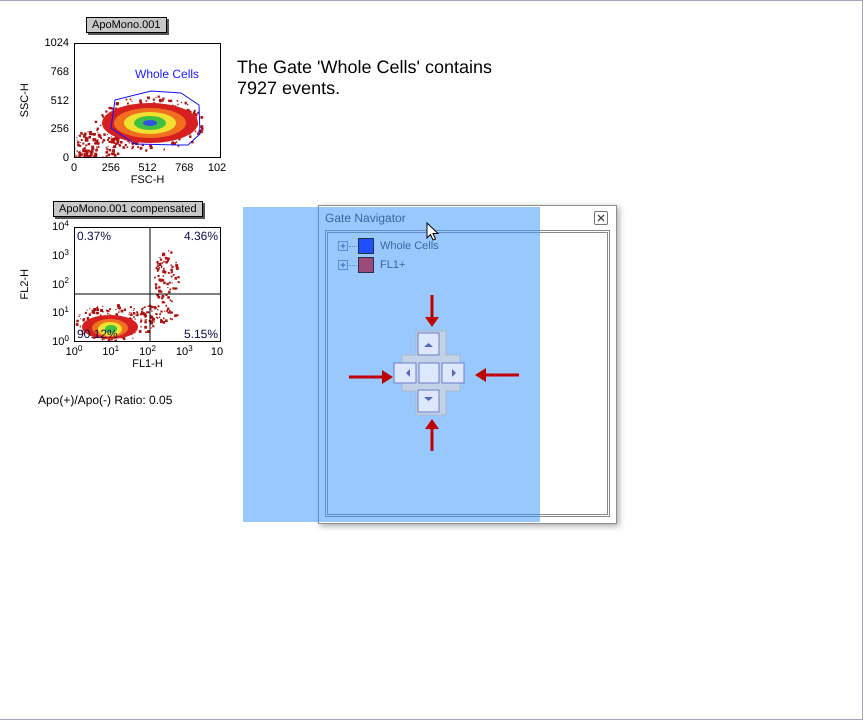 The height and width of the screenshot is (722, 865). Describe the element at coordinates (147, 352) in the screenshot. I see `x-tick-label: 10$^{2}$` at that location.